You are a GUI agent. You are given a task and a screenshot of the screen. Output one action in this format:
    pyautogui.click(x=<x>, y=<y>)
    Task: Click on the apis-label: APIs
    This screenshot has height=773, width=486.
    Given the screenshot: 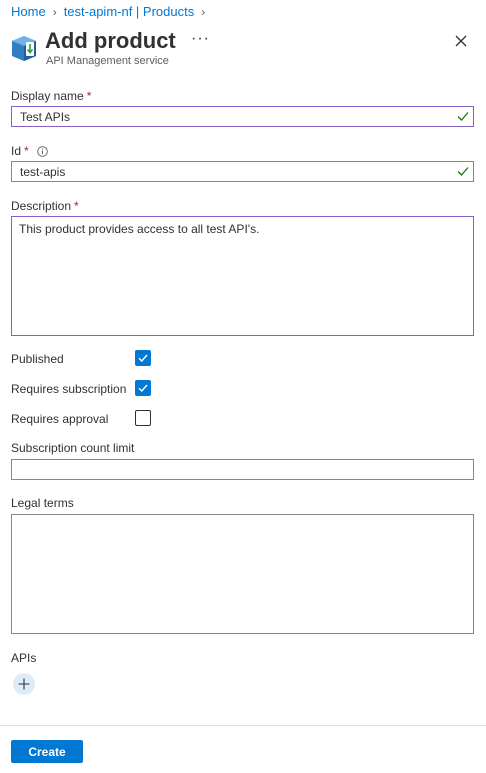 What is the action you would take?
    pyautogui.click(x=24, y=658)
    